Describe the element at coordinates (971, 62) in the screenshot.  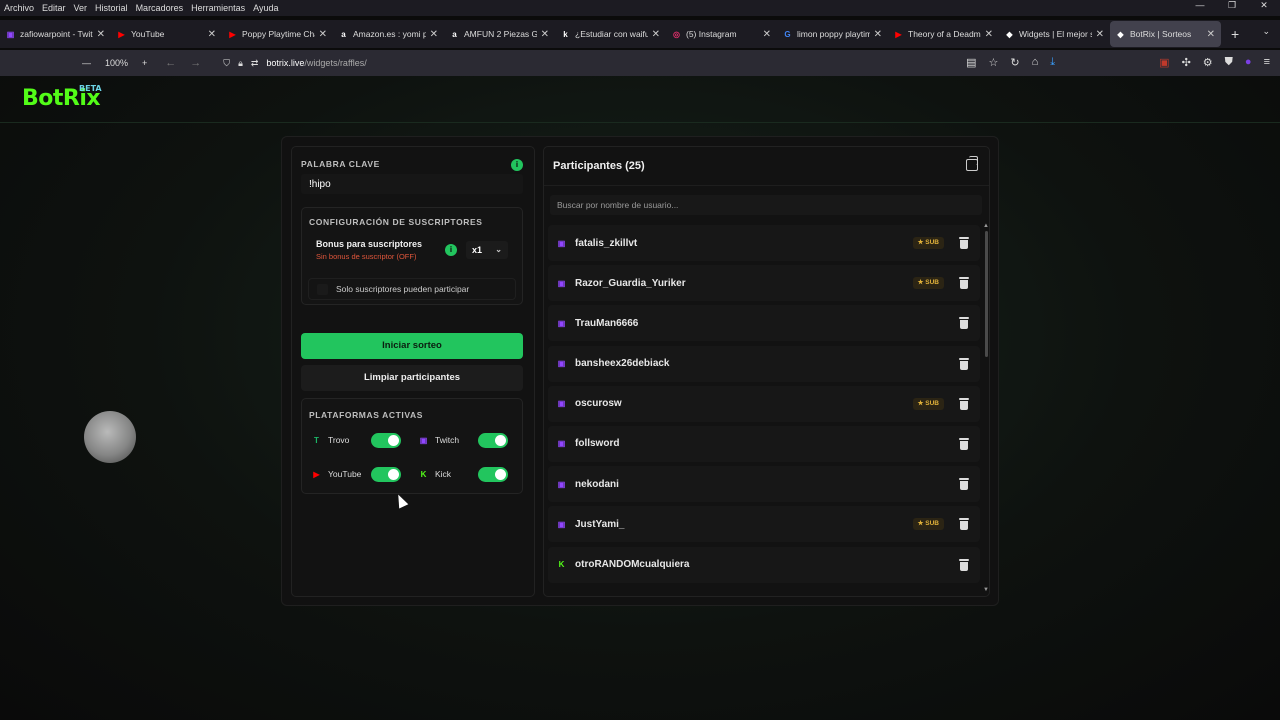
I see `reader-view-icon: ▤` at that location.